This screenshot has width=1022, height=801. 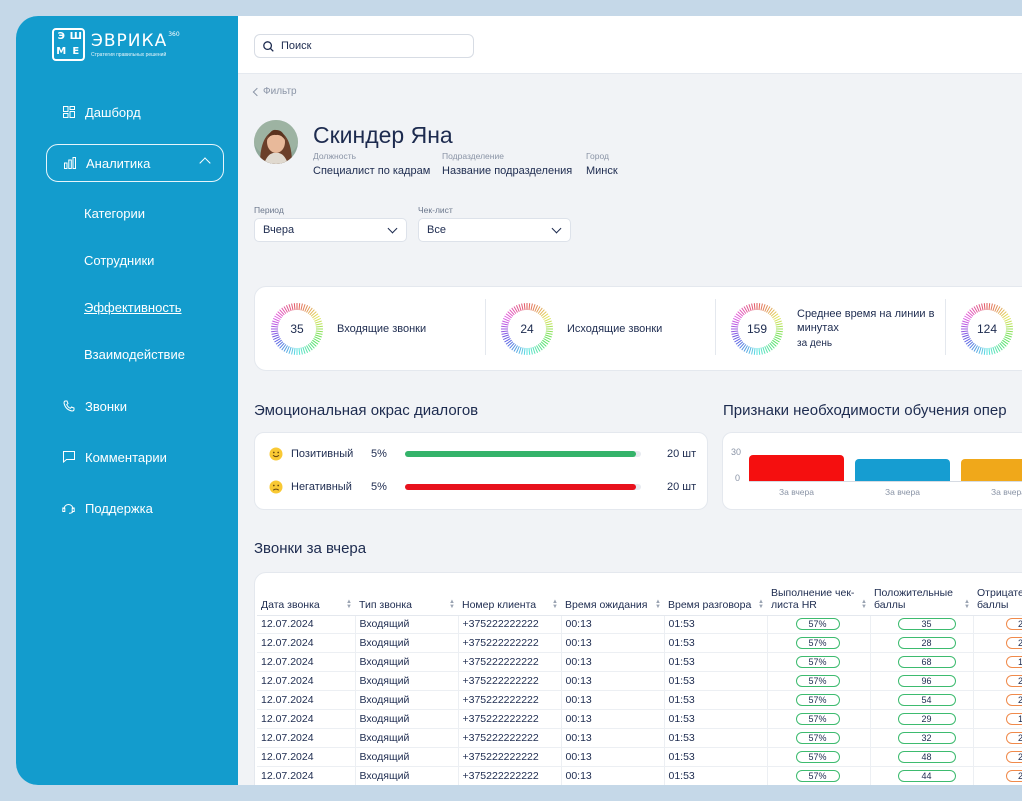 What do you see at coordinates (371, 164) in the screenshot?
I see `profile-field-position: Должность Специалист по кадрам` at bounding box center [371, 164].